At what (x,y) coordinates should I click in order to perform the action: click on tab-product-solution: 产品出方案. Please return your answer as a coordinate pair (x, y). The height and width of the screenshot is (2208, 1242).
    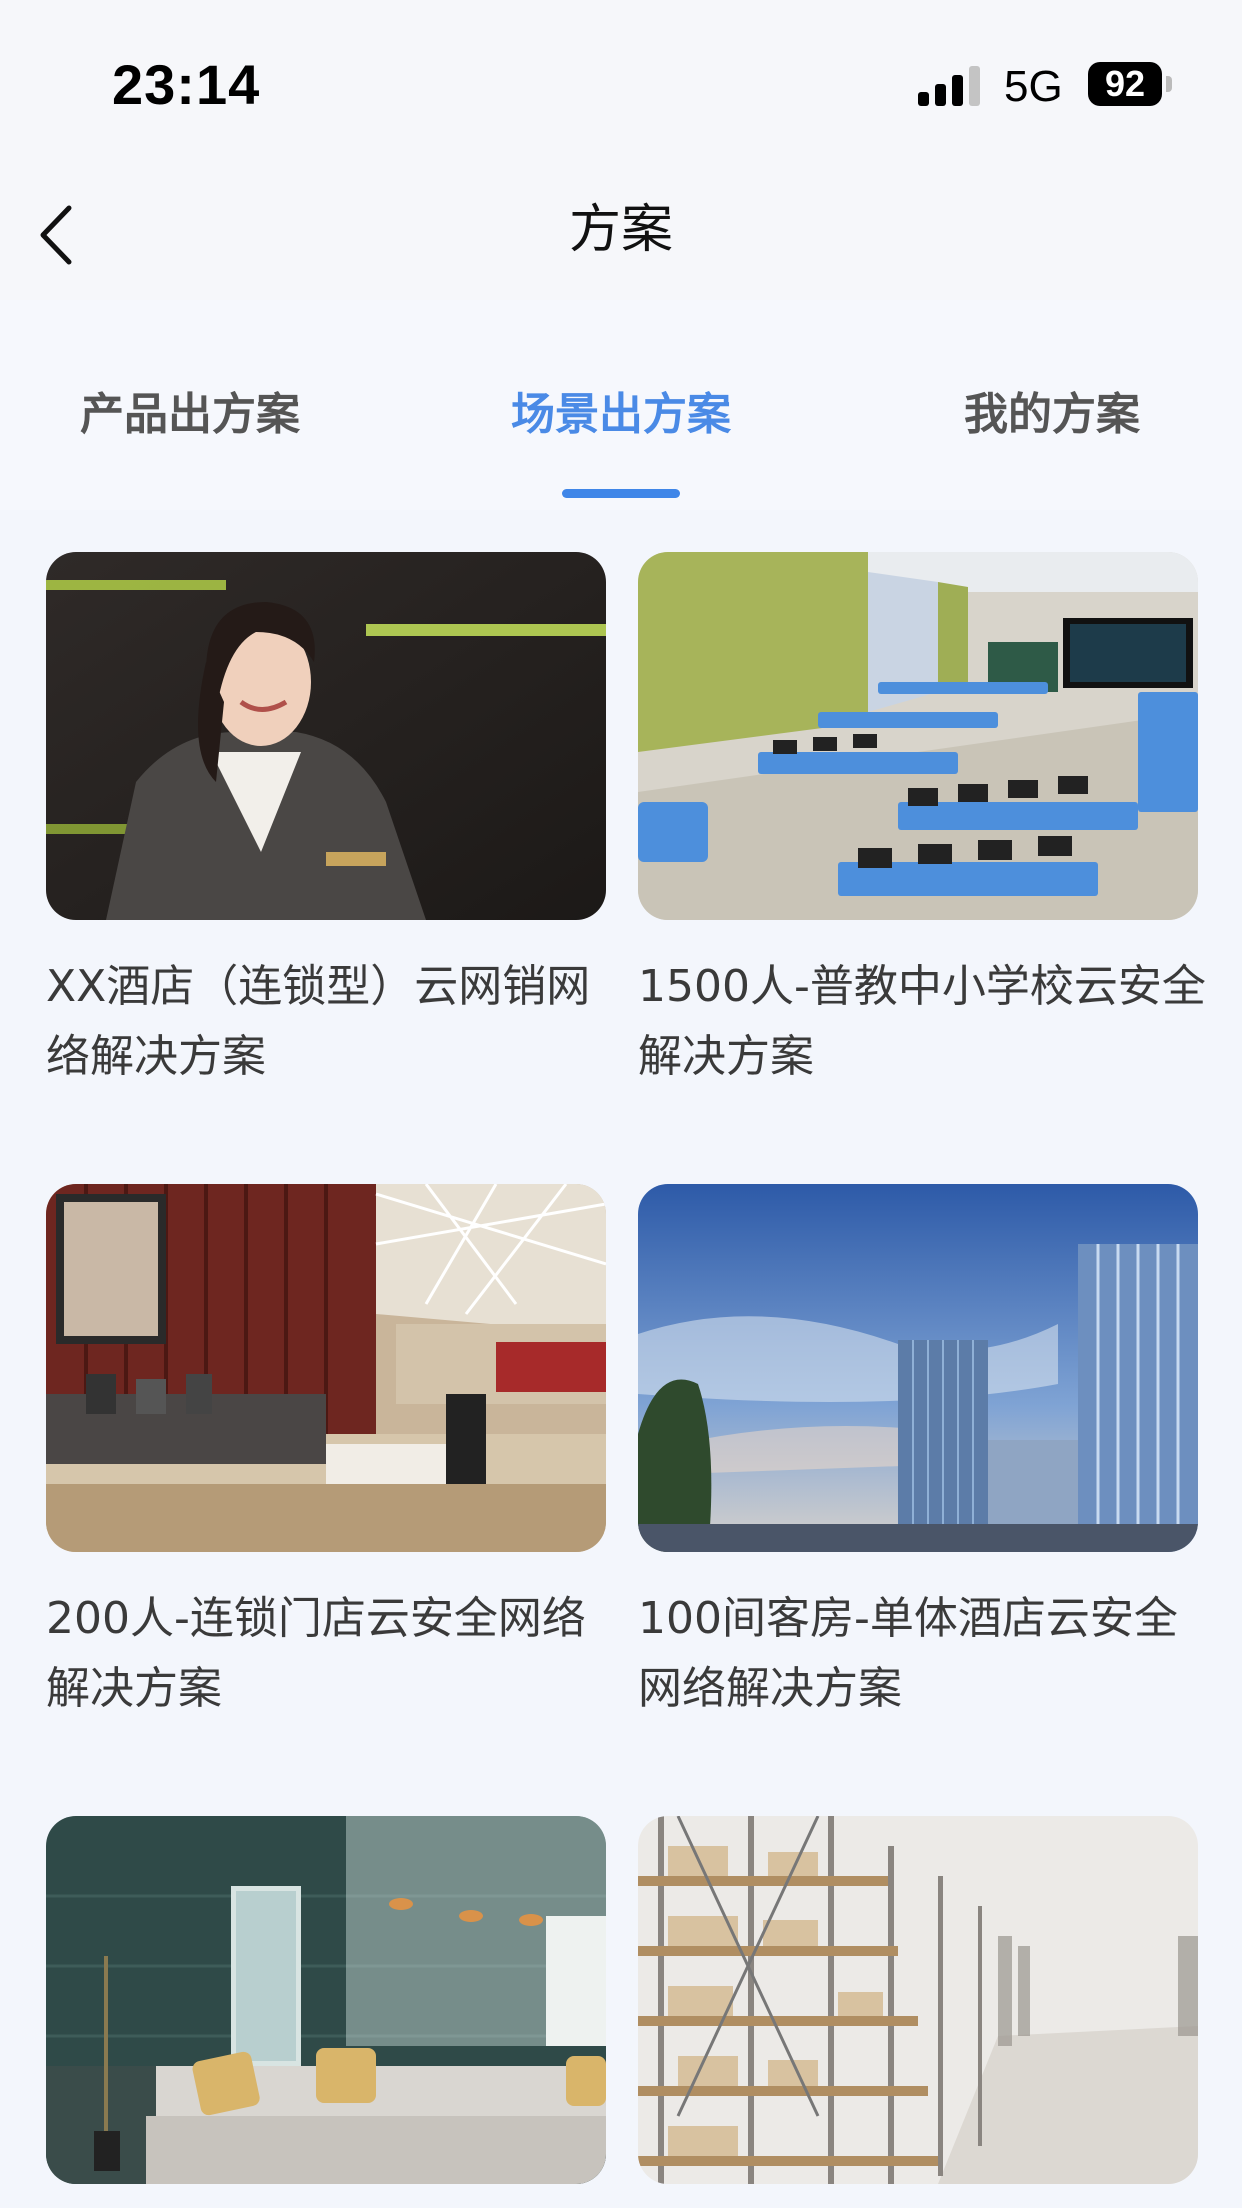
    Looking at the image, I should click on (190, 415).